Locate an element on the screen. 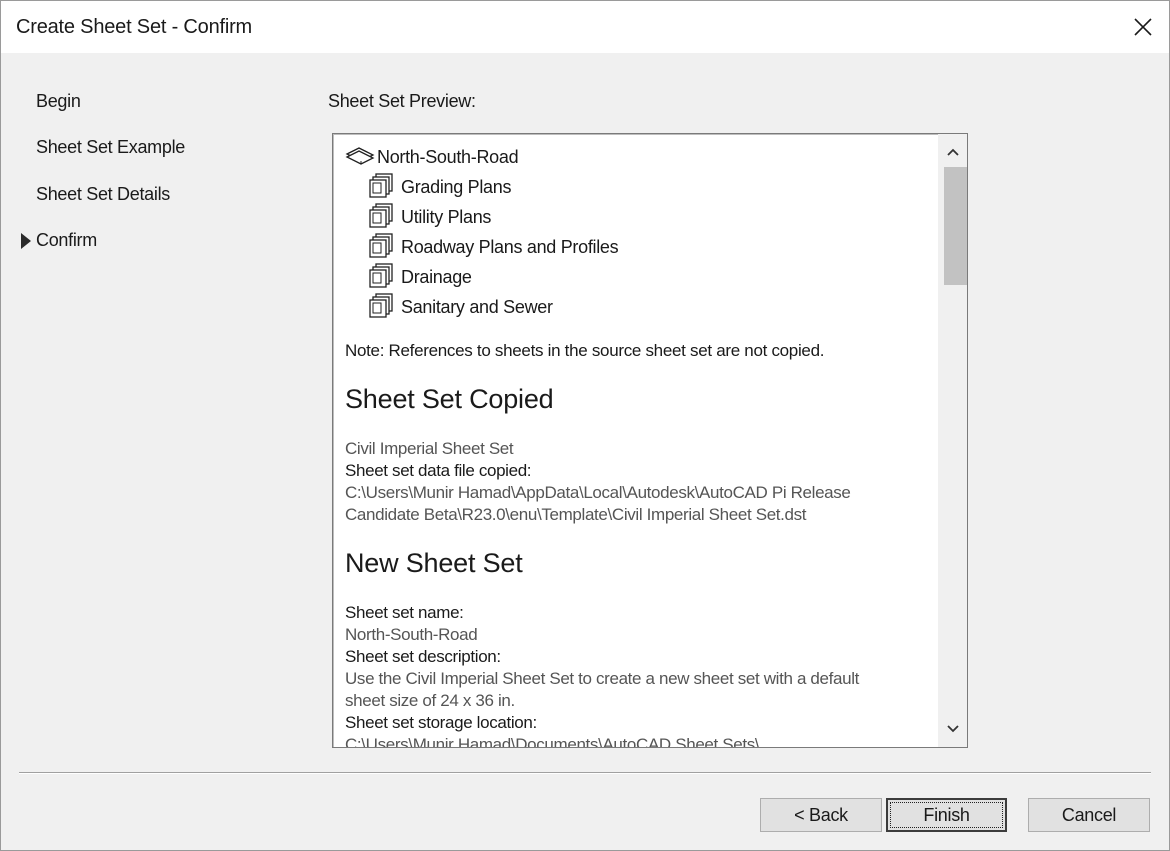 Image resolution: width=1170 pixels, height=851 pixels. title-bar: Create Sheet Set - Confirm is located at coordinates (585, 27).